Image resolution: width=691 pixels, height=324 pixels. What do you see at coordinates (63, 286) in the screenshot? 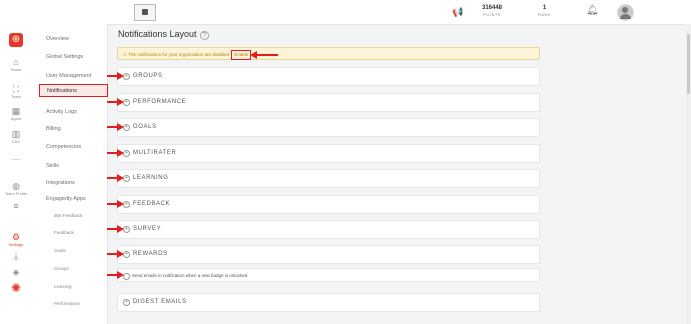
I see `nav-subitem-learning: Learning` at bounding box center [63, 286].